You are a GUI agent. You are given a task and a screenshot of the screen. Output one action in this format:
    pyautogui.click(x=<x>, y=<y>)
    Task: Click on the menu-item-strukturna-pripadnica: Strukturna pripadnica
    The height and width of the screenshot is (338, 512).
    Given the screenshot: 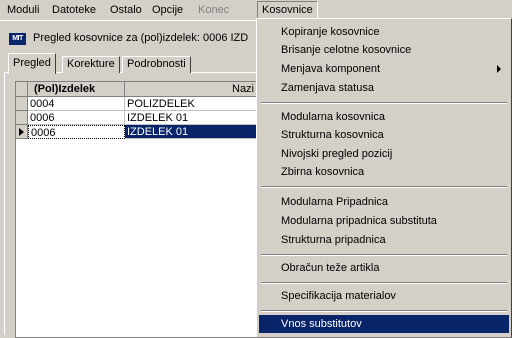 What is the action you would take?
    pyautogui.click(x=384, y=240)
    